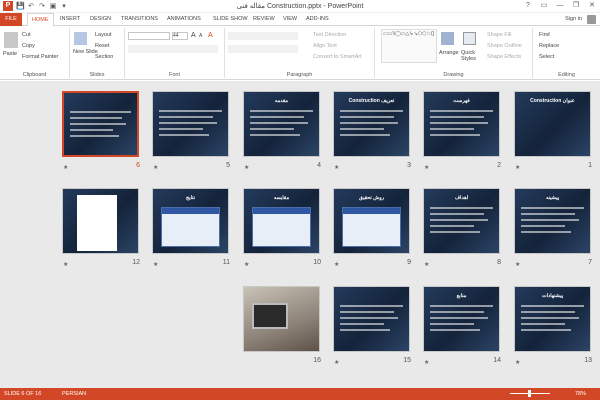  What do you see at coordinates (529, 393) in the screenshot?
I see `zoom-slider-handle` at bounding box center [529, 393].